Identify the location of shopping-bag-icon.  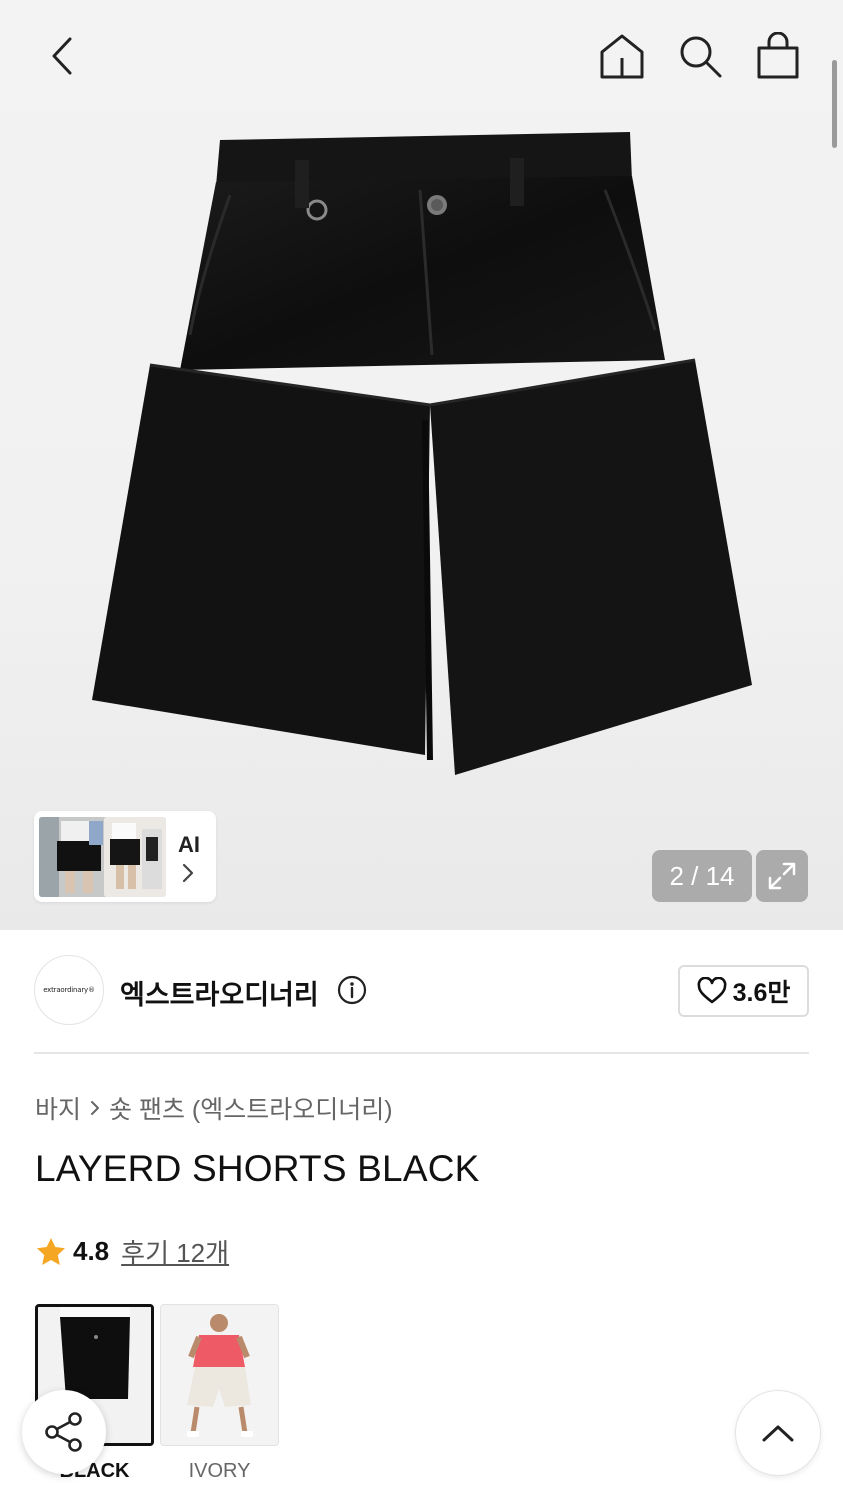
(778, 55).